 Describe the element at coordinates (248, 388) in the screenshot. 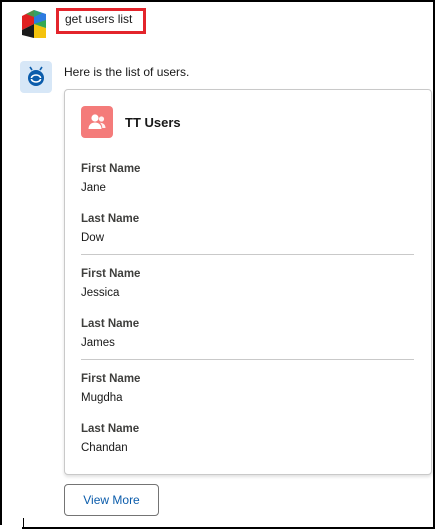

I see `first-name-field: First Name Mugdha` at that location.